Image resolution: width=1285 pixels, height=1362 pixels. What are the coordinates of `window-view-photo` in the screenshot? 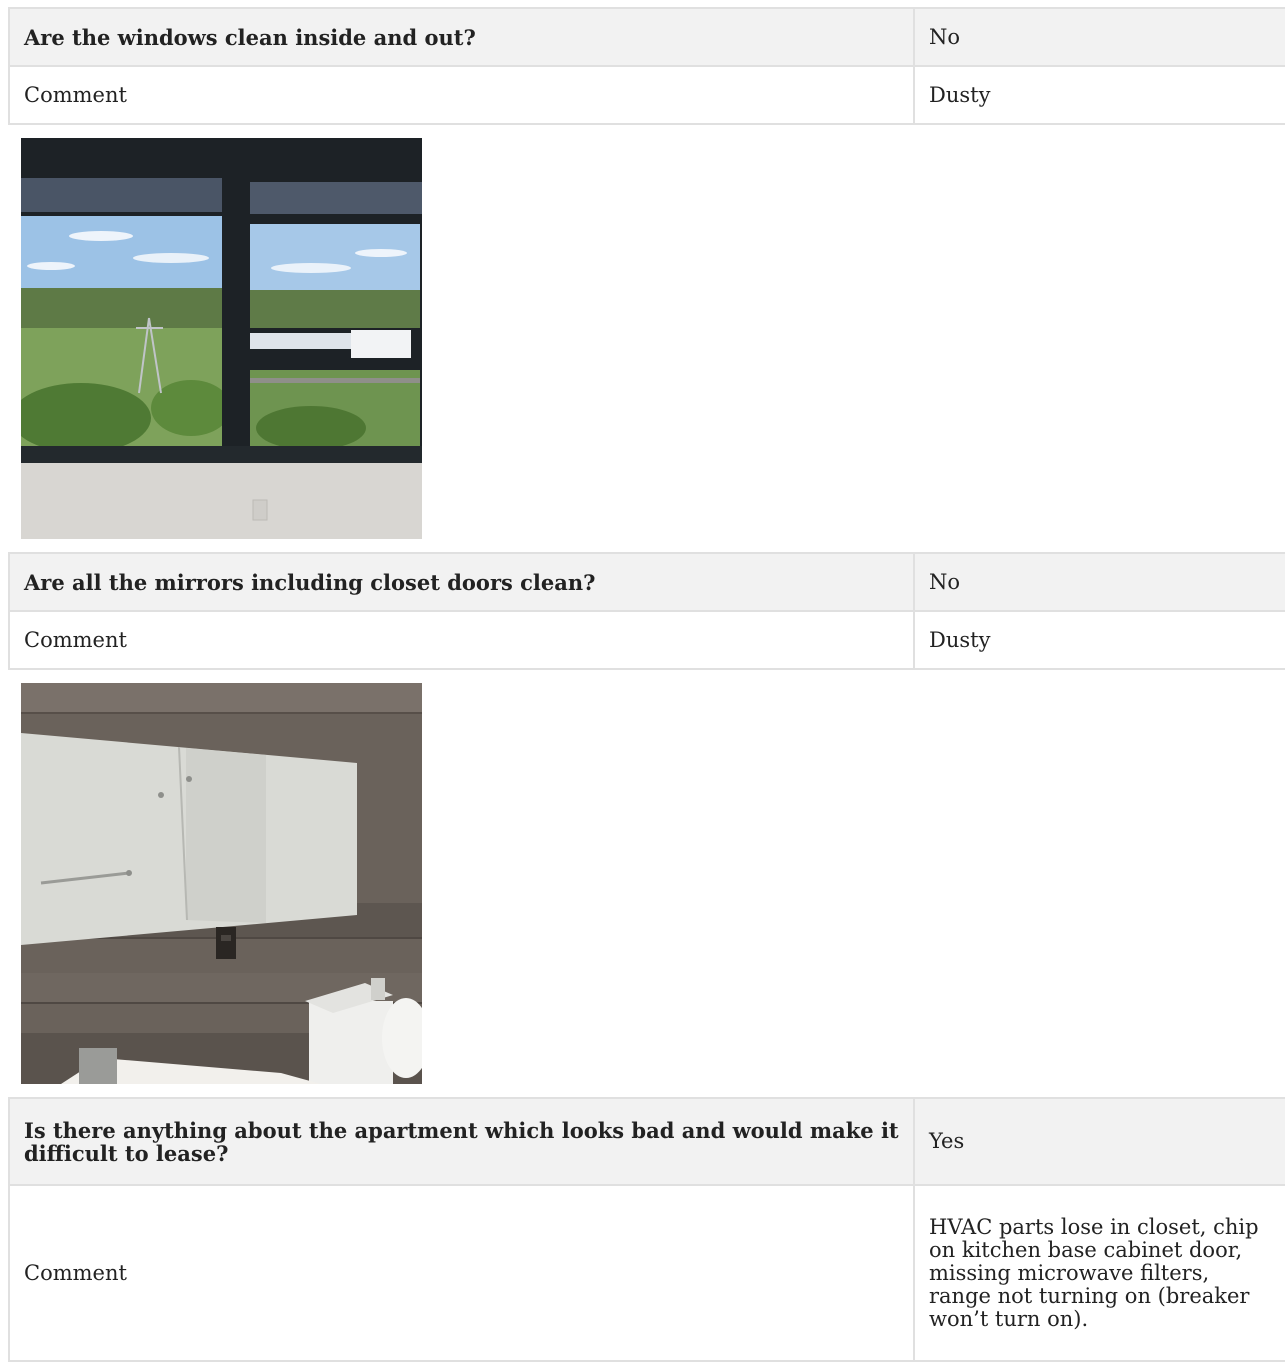 It's located at (221, 338).